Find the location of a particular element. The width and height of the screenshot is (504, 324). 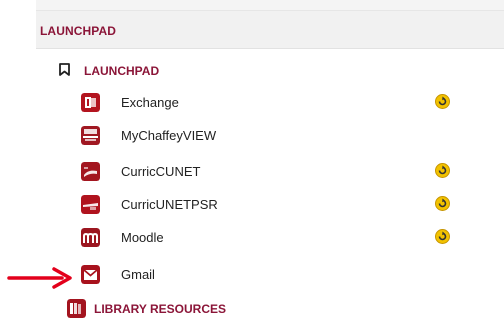

annotation-arrow-icon is located at coordinates (39, 278).